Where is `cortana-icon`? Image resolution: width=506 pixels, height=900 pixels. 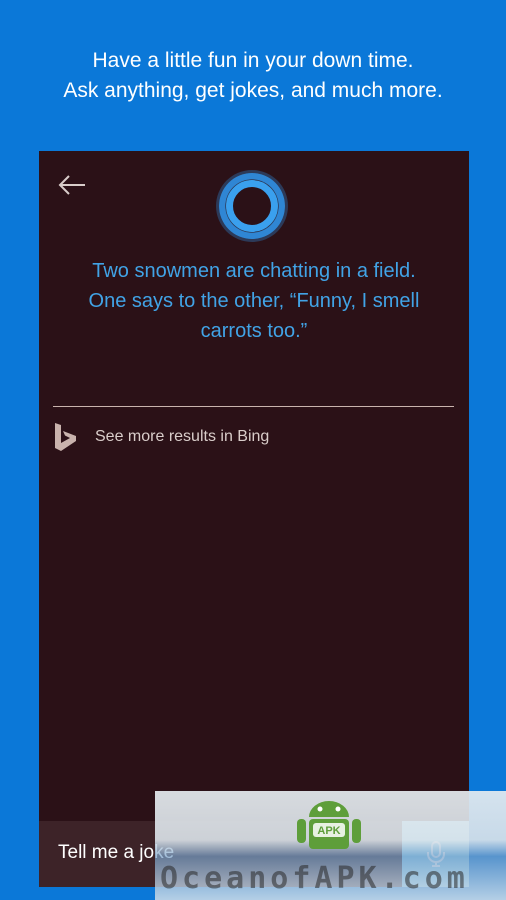
cortana-icon is located at coordinates (252, 206).